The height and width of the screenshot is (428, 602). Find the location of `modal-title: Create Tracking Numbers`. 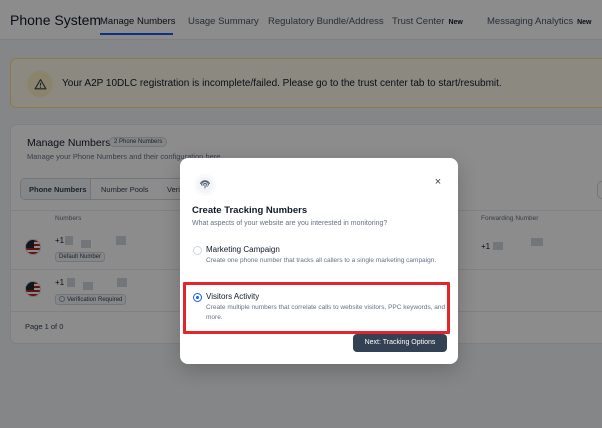

modal-title: Create Tracking Numbers is located at coordinates (250, 210).